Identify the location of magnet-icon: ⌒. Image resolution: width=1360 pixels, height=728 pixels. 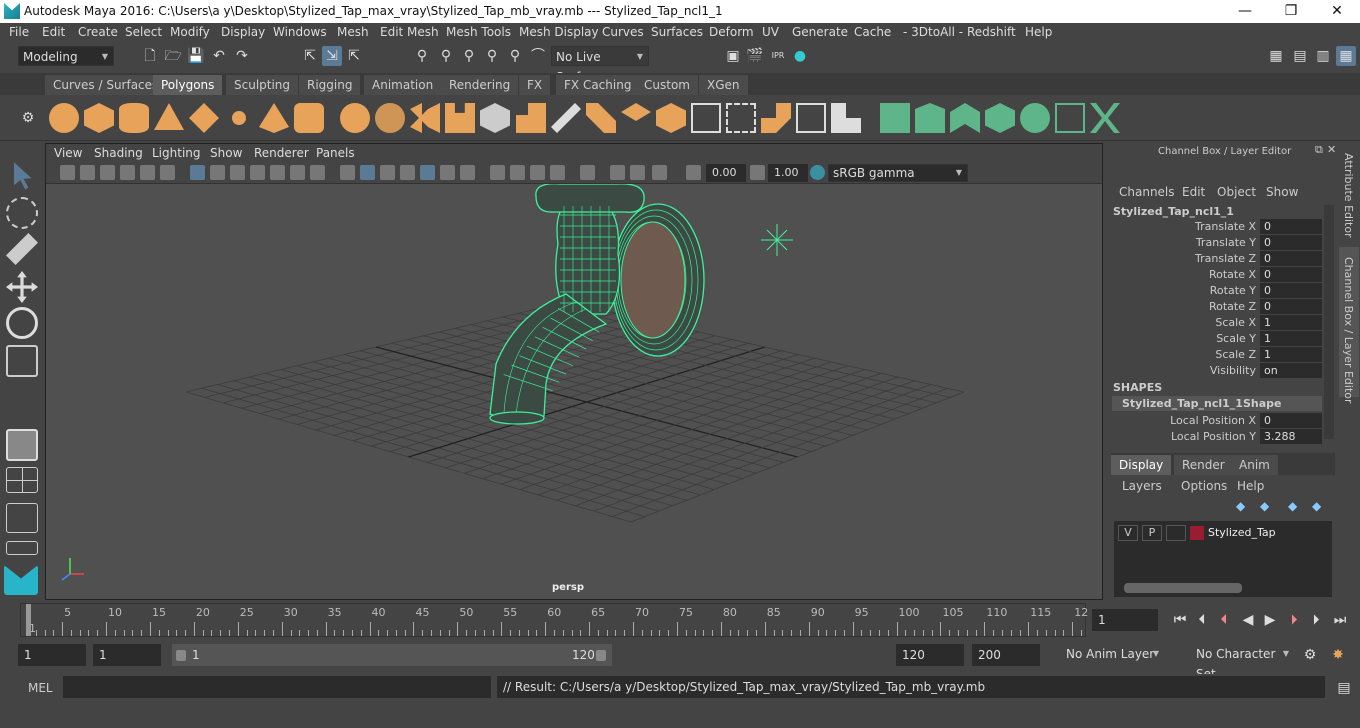
(538, 56).